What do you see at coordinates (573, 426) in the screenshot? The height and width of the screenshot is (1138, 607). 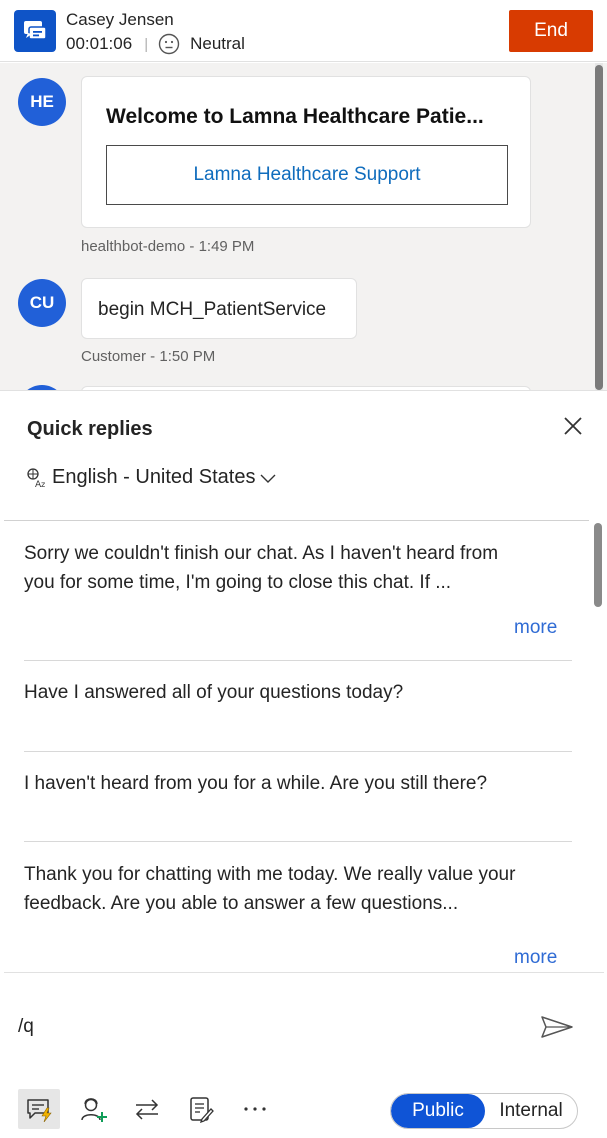 I see `close-icon` at bounding box center [573, 426].